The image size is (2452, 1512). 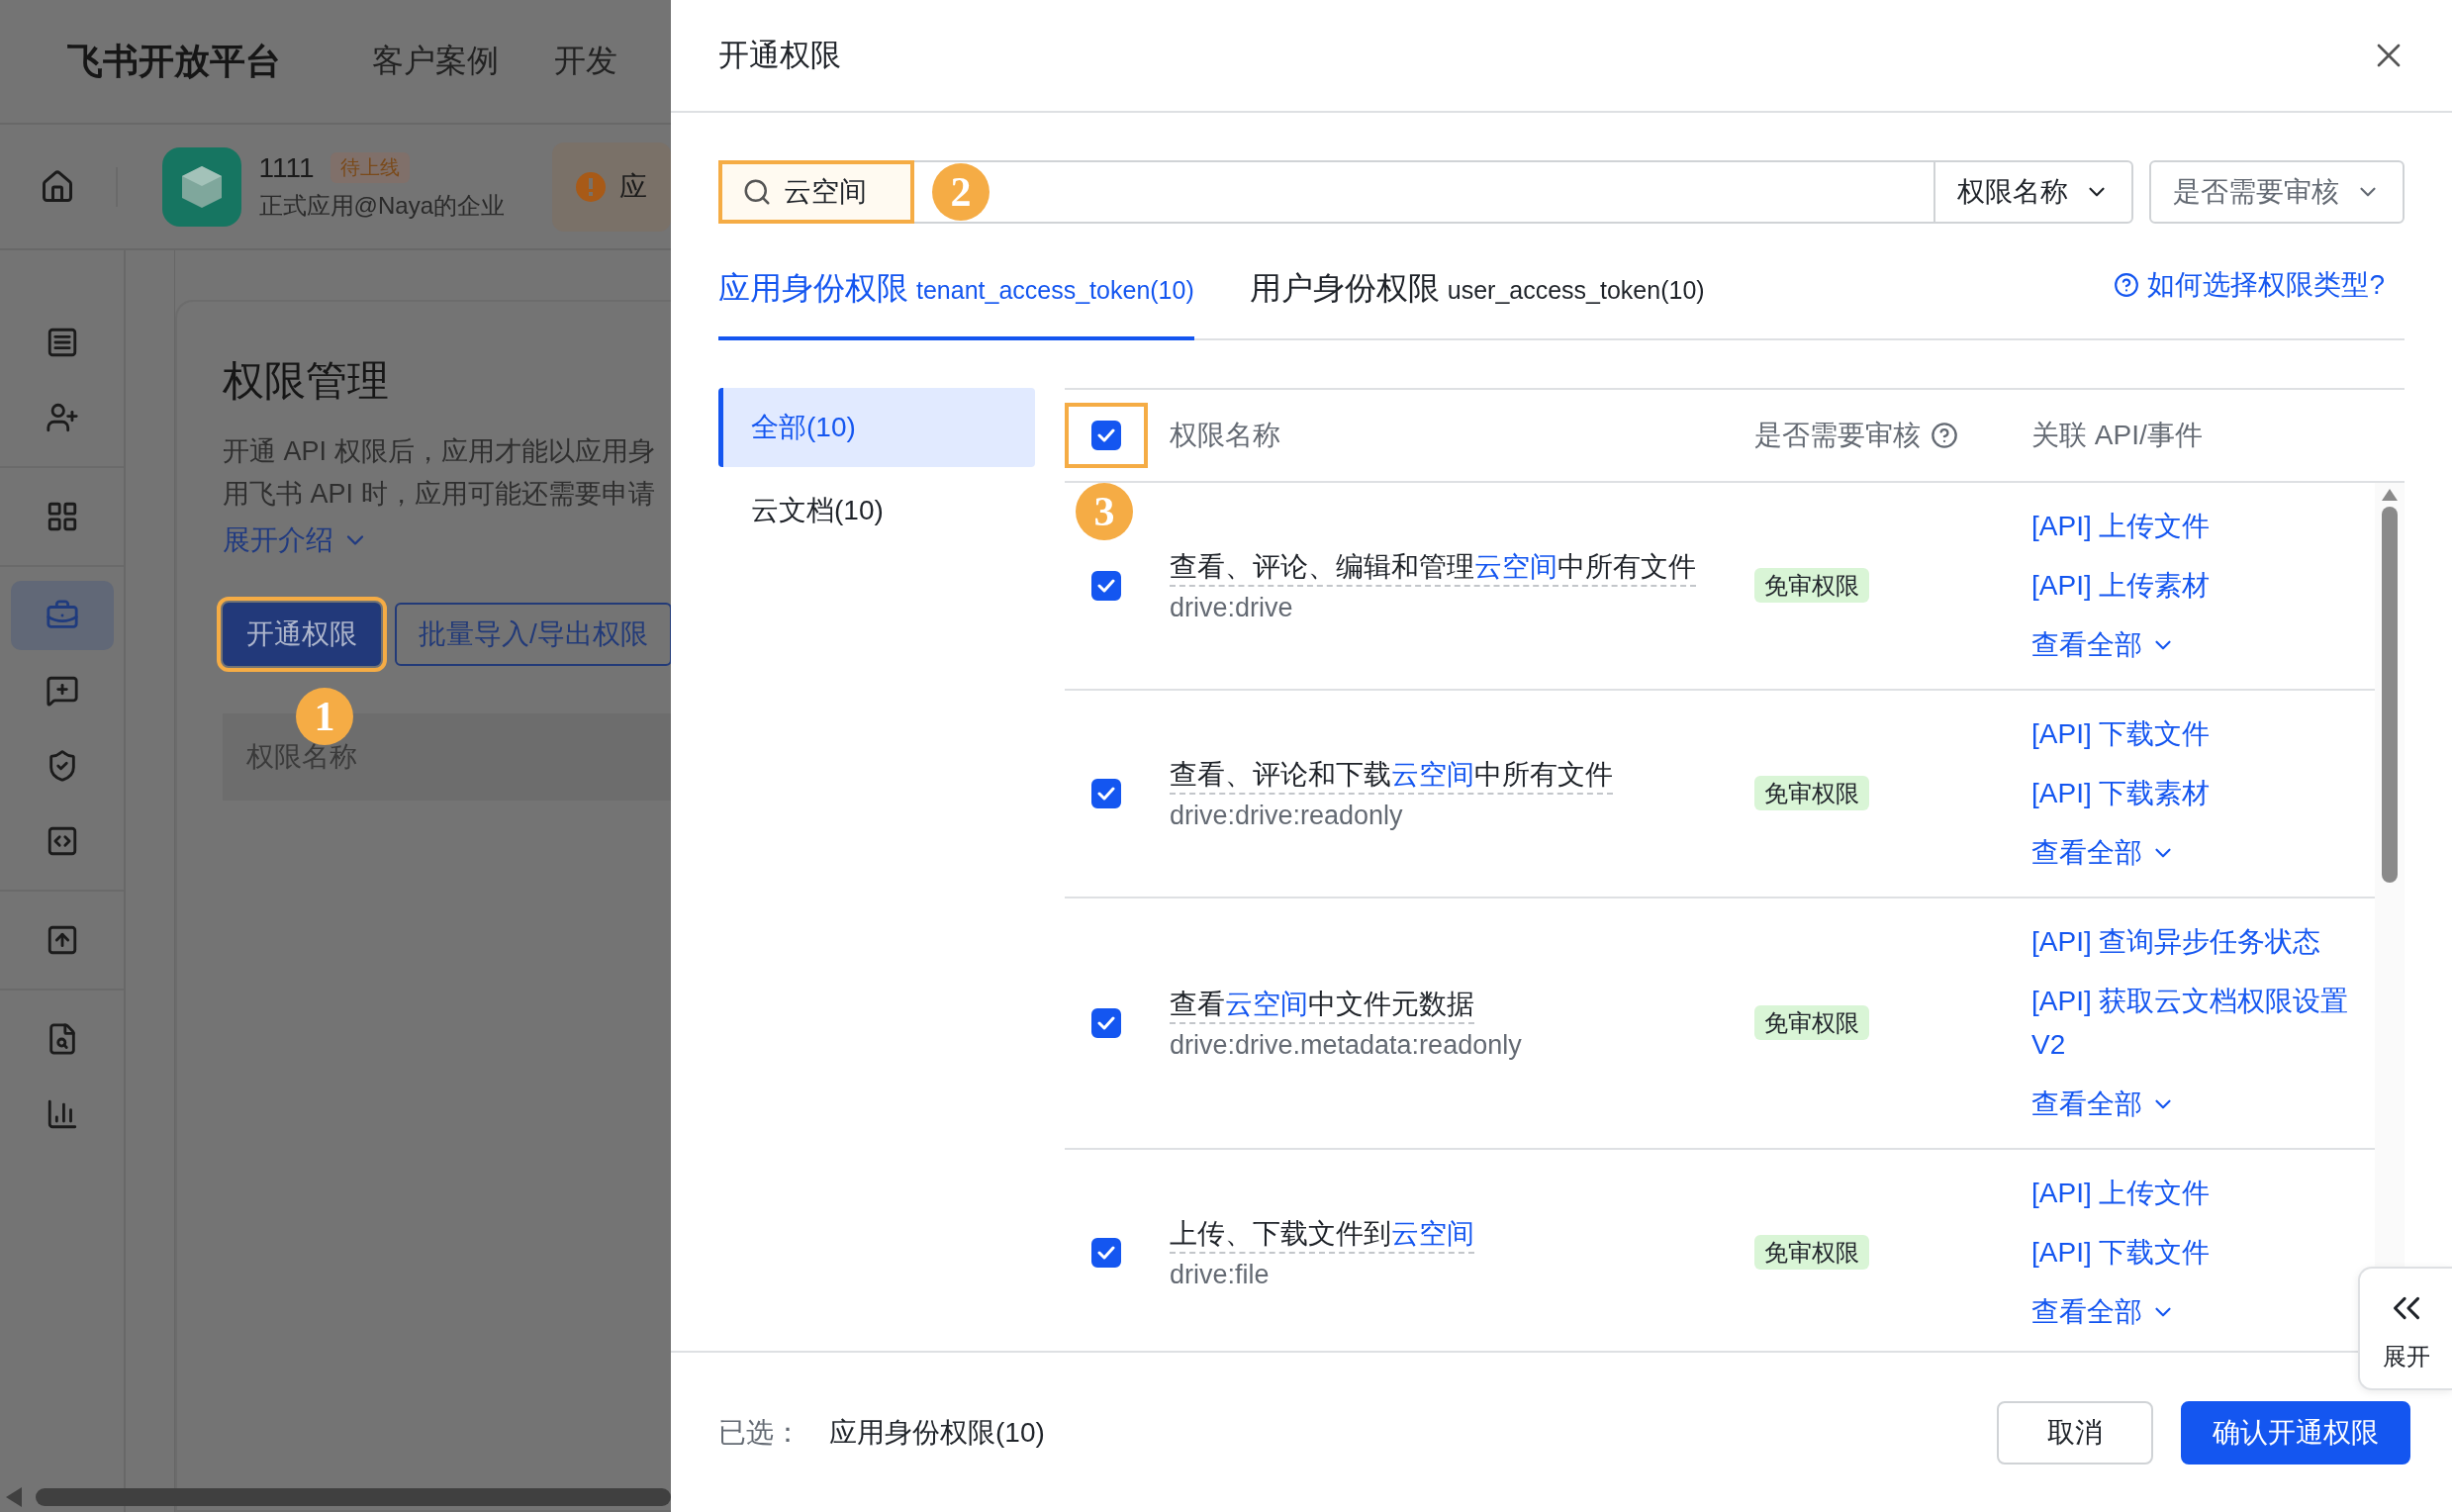 What do you see at coordinates (757, 192) in the screenshot?
I see `search-icon` at bounding box center [757, 192].